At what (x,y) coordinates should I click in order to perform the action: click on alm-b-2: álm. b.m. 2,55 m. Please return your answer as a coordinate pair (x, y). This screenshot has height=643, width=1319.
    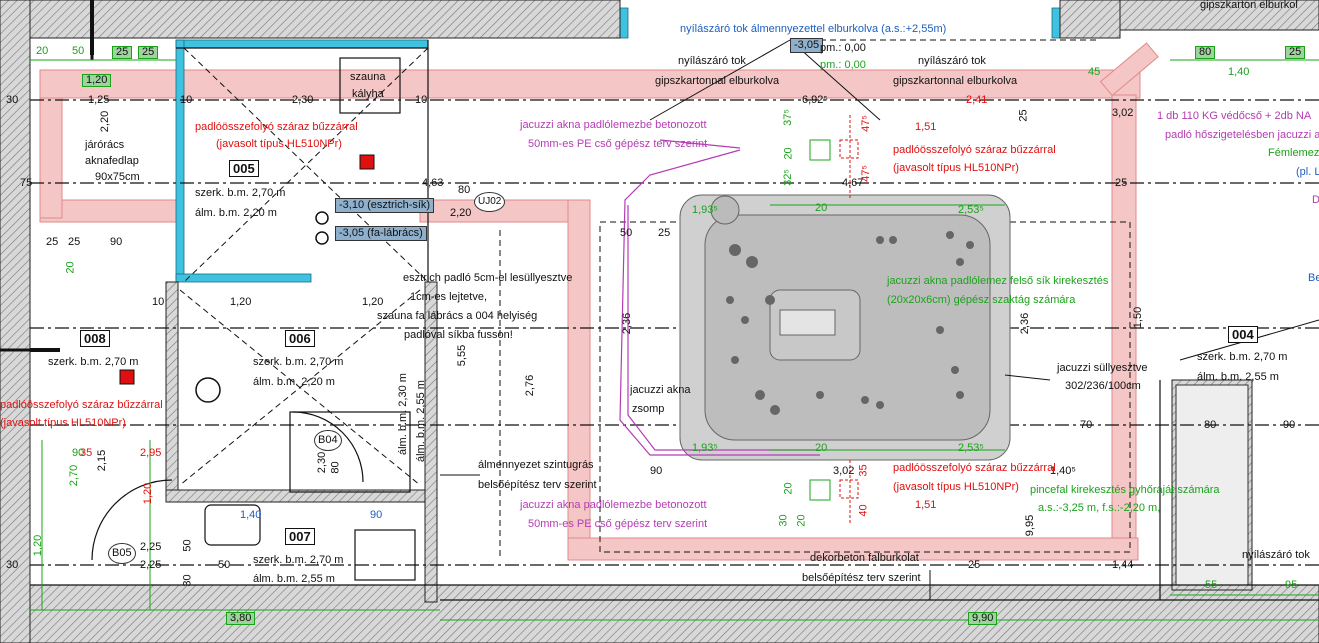
    Looking at the image, I should click on (421, 421).